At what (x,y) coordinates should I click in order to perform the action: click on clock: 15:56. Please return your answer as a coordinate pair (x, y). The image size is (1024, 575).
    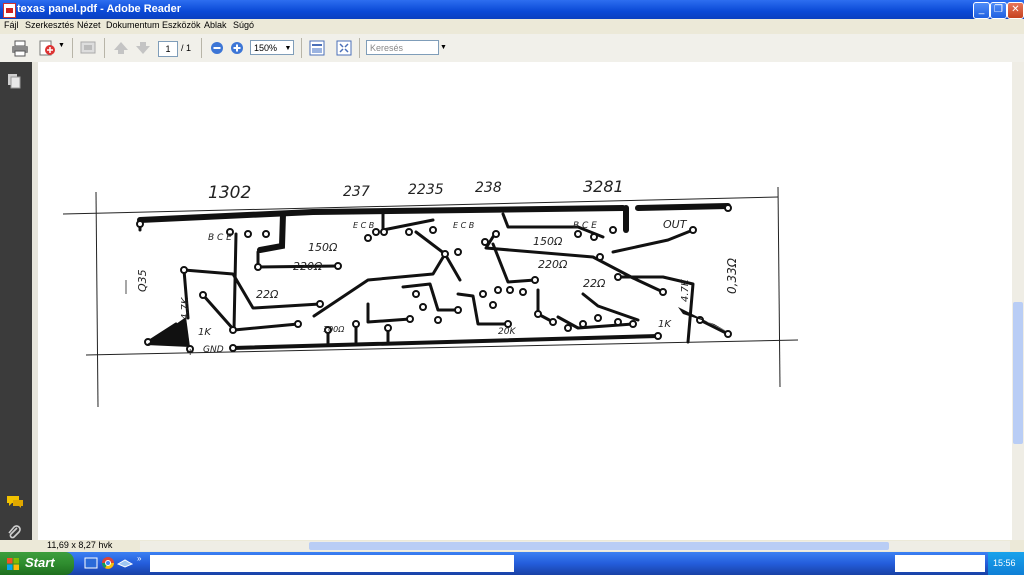
    Looking at the image, I should click on (1004, 563).